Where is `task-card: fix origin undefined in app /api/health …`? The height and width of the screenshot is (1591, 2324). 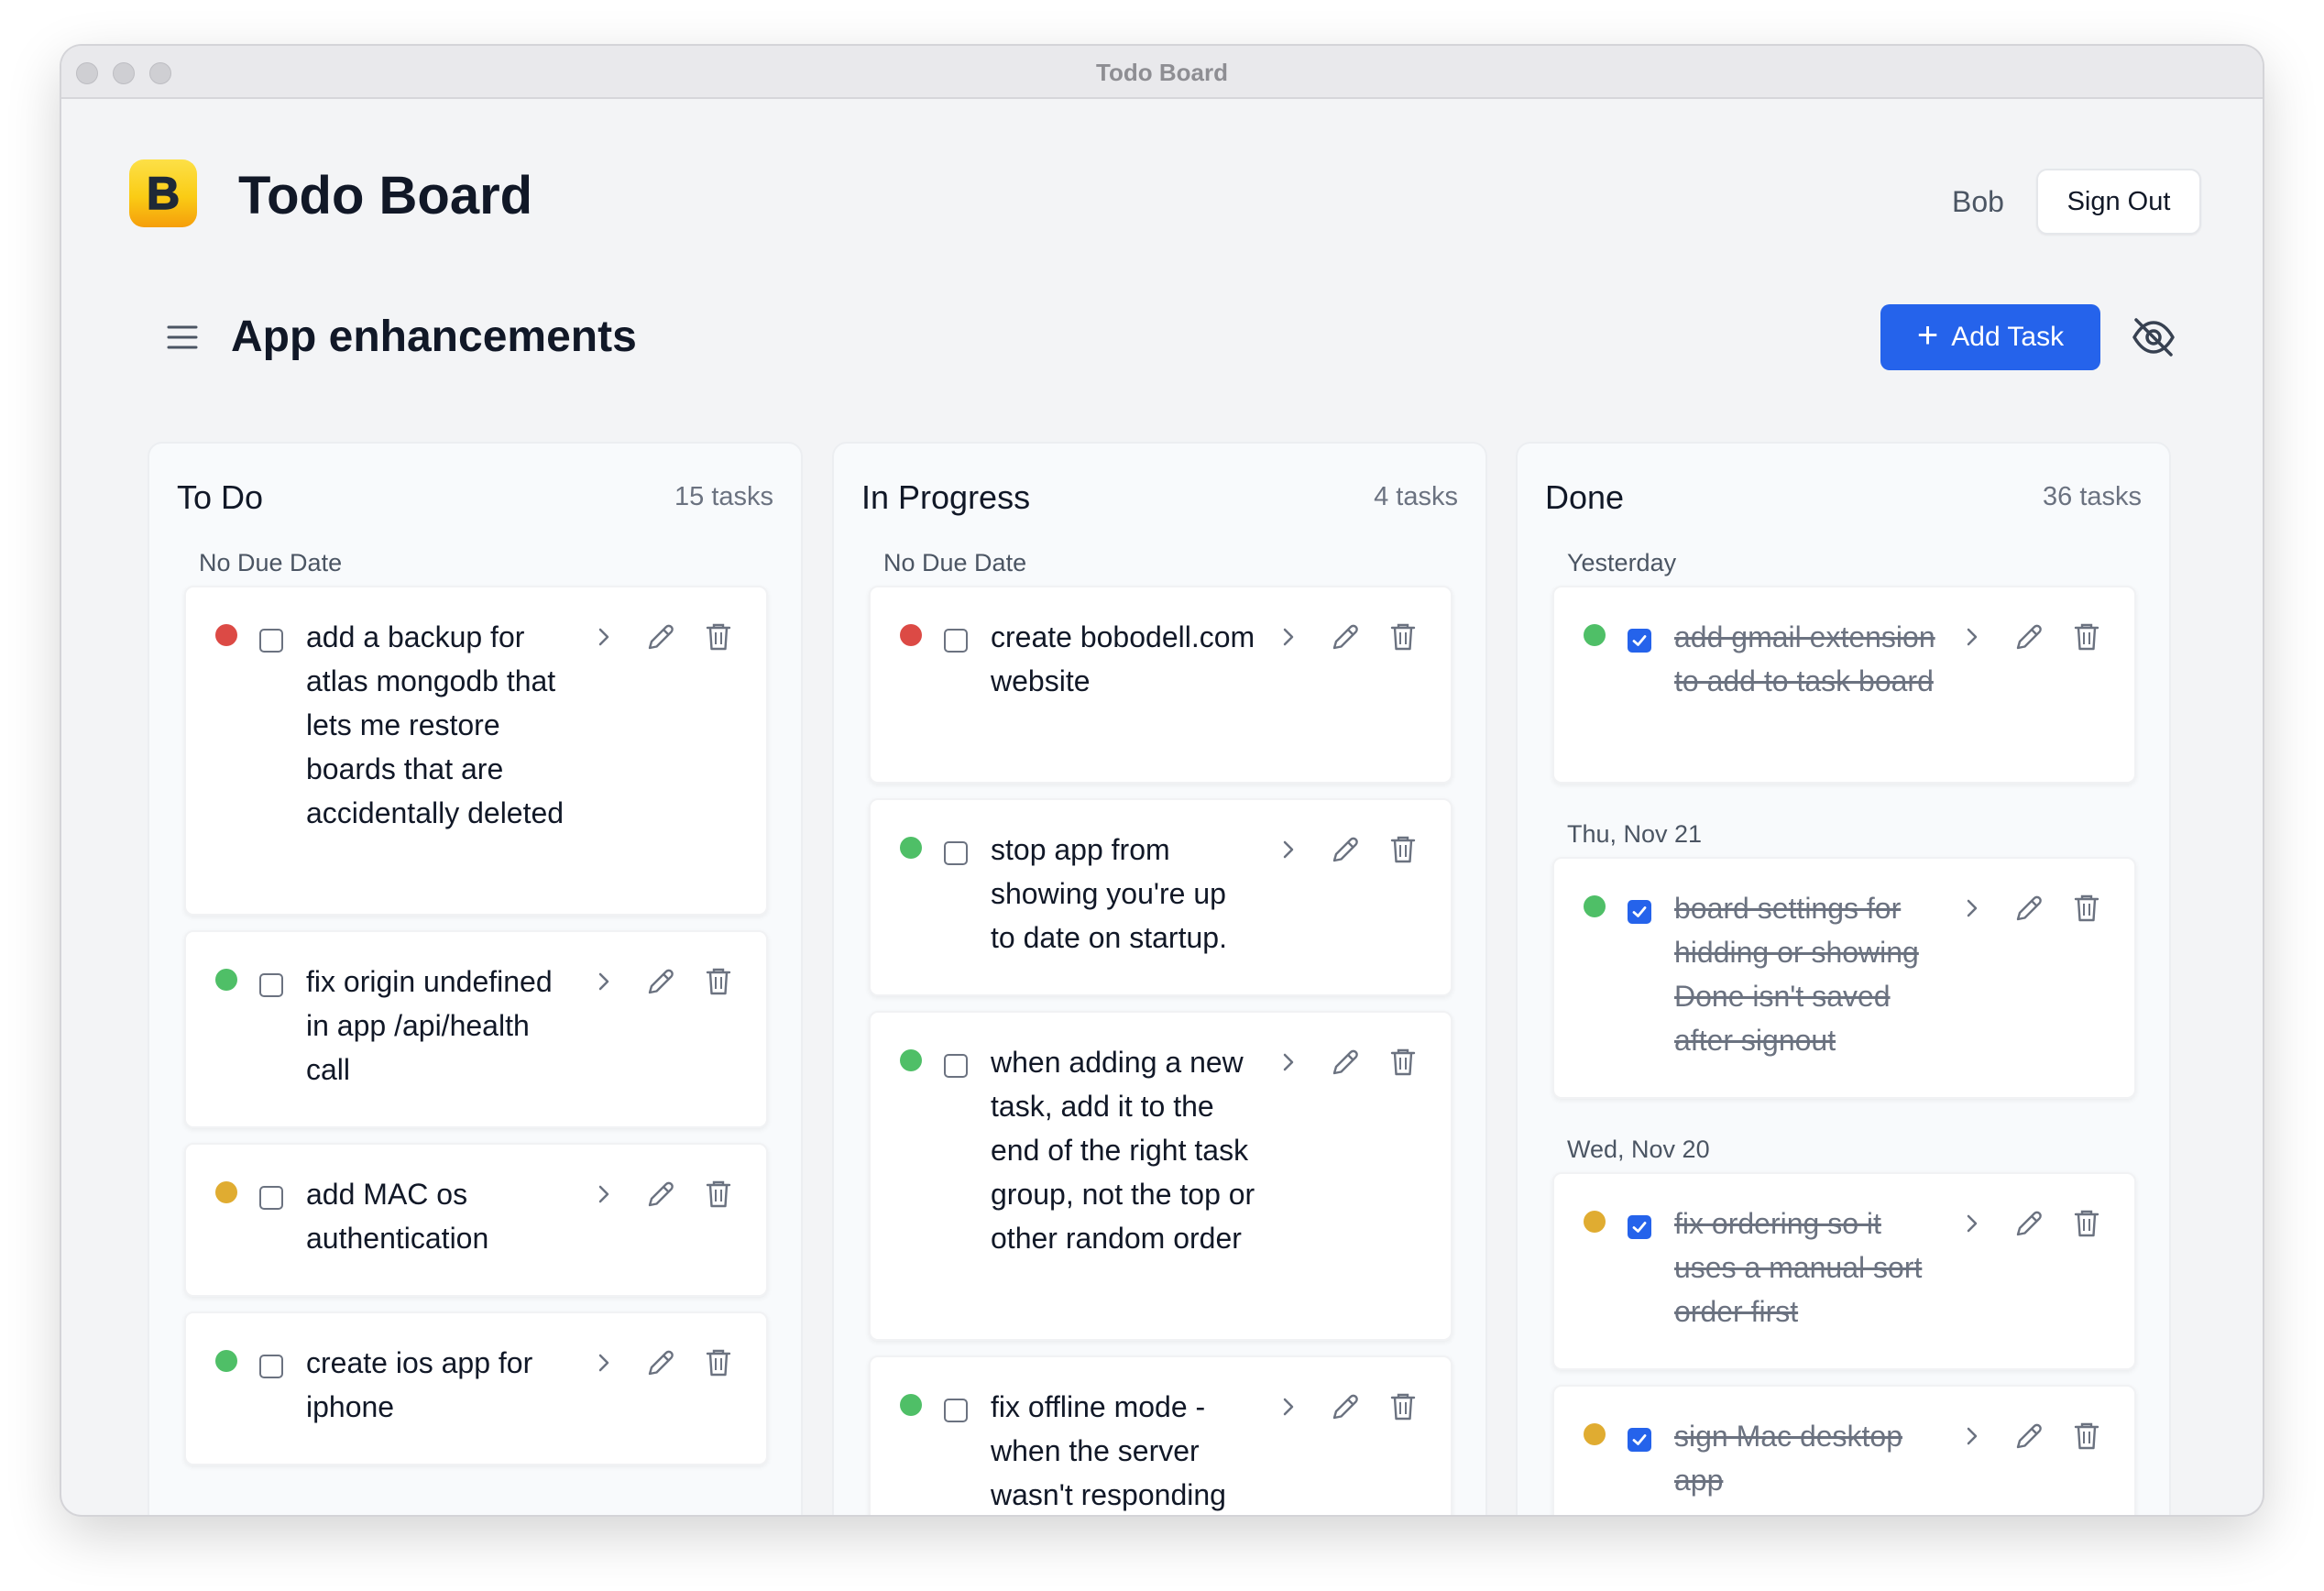
task-card: fix origin undefined in app /api/health … is located at coordinates (476, 1029).